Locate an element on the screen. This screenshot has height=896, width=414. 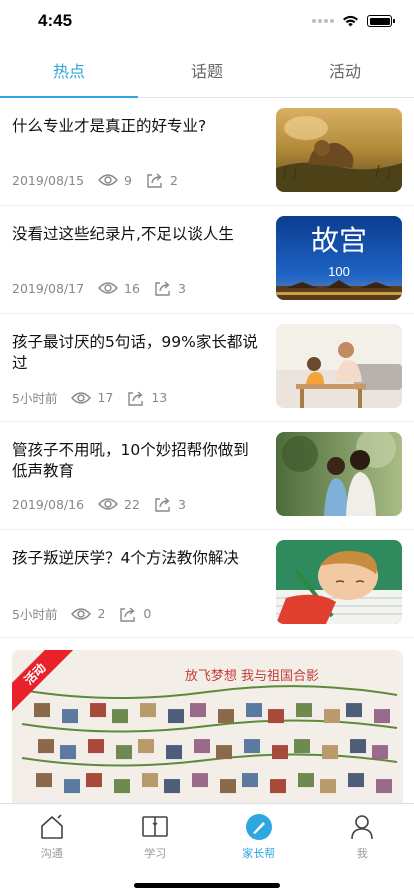
list-item: 没看过这些纪录片,不足以谈人生 2019/08/17 16 3 故宫 100 is located at coordinates (207, 260).